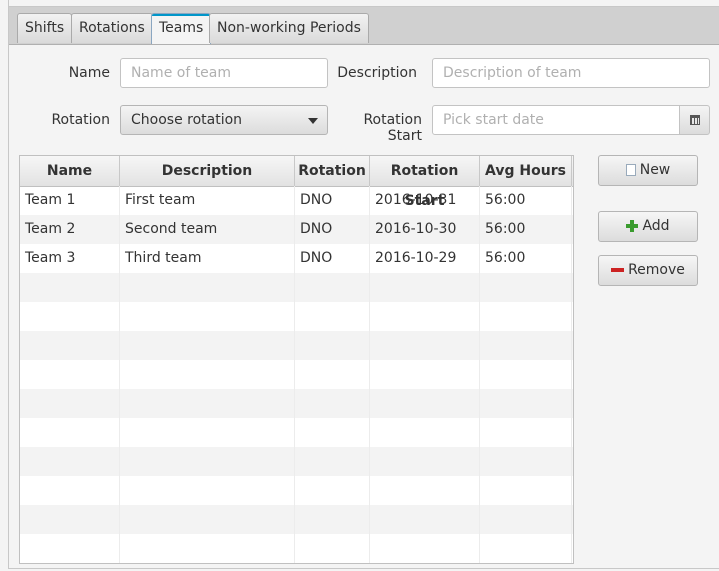  Describe the element at coordinates (70, 171) in the screenshot. I see `column-header-name: Name` at that location.